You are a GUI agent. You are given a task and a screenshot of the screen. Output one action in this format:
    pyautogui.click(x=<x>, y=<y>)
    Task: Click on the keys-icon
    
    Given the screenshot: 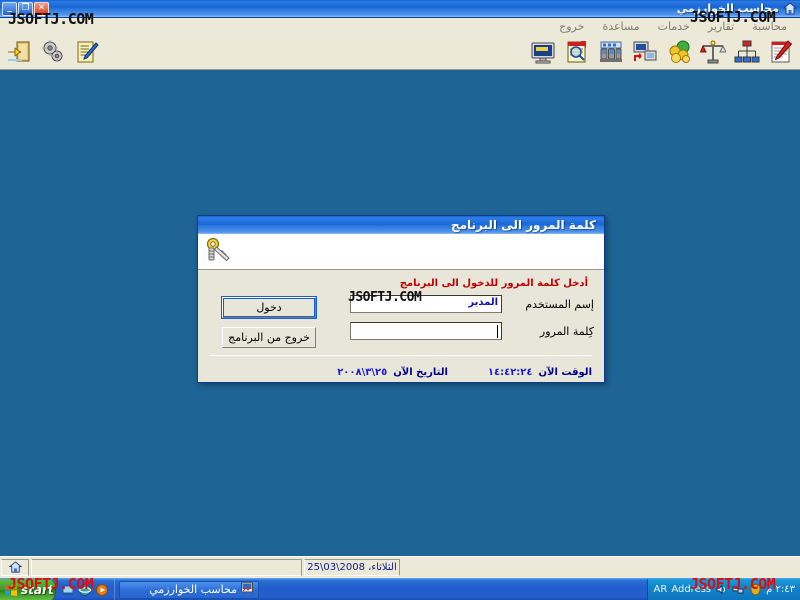 What is the action you would take?
    pyautogui.click(x=219, y=251)
    